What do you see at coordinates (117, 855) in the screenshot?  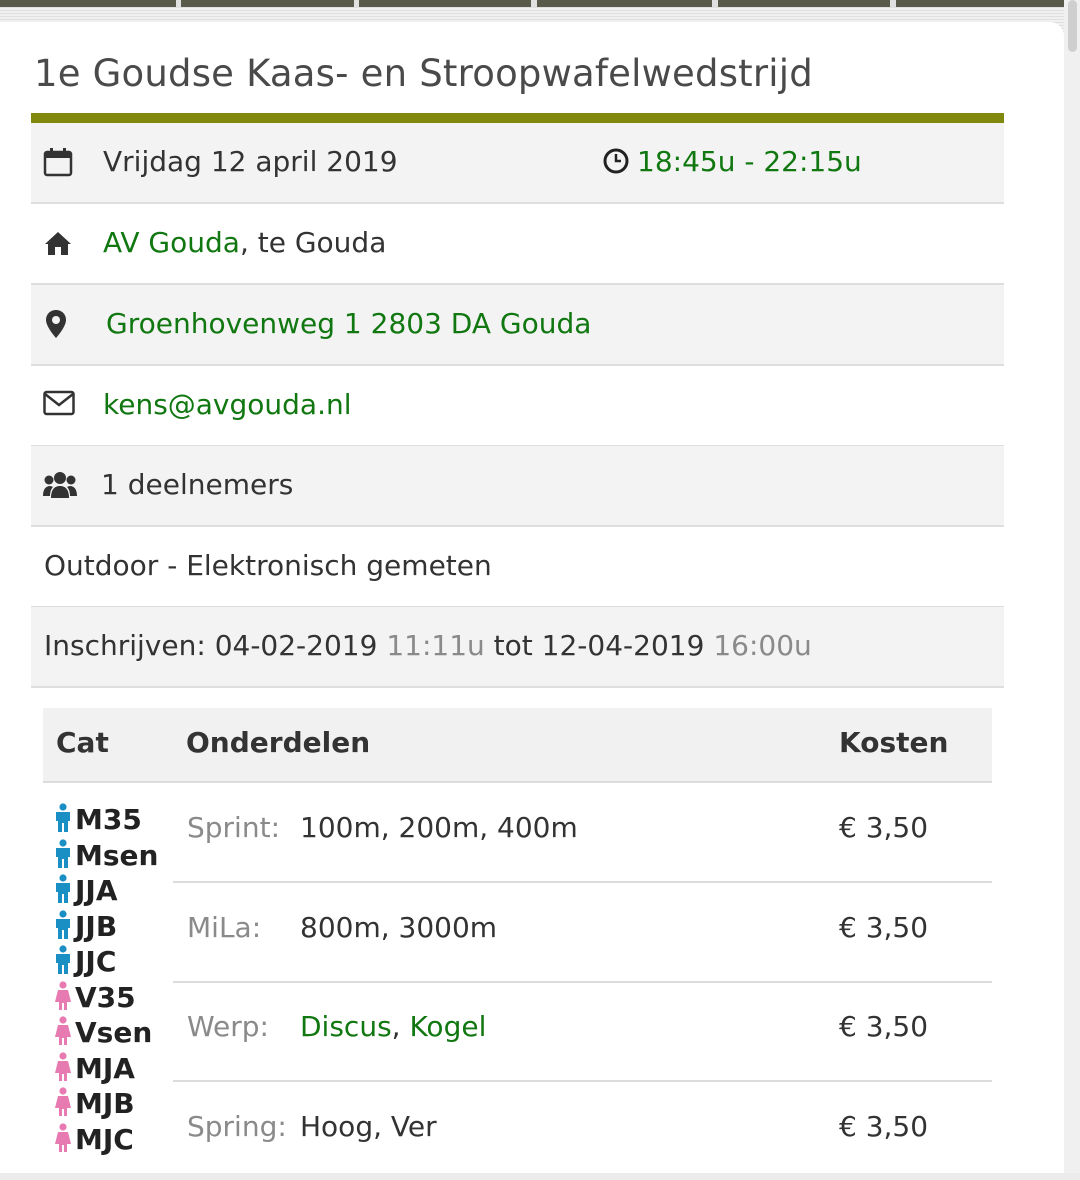 I see `category-label: Msen` at bounding box center [117, 855].